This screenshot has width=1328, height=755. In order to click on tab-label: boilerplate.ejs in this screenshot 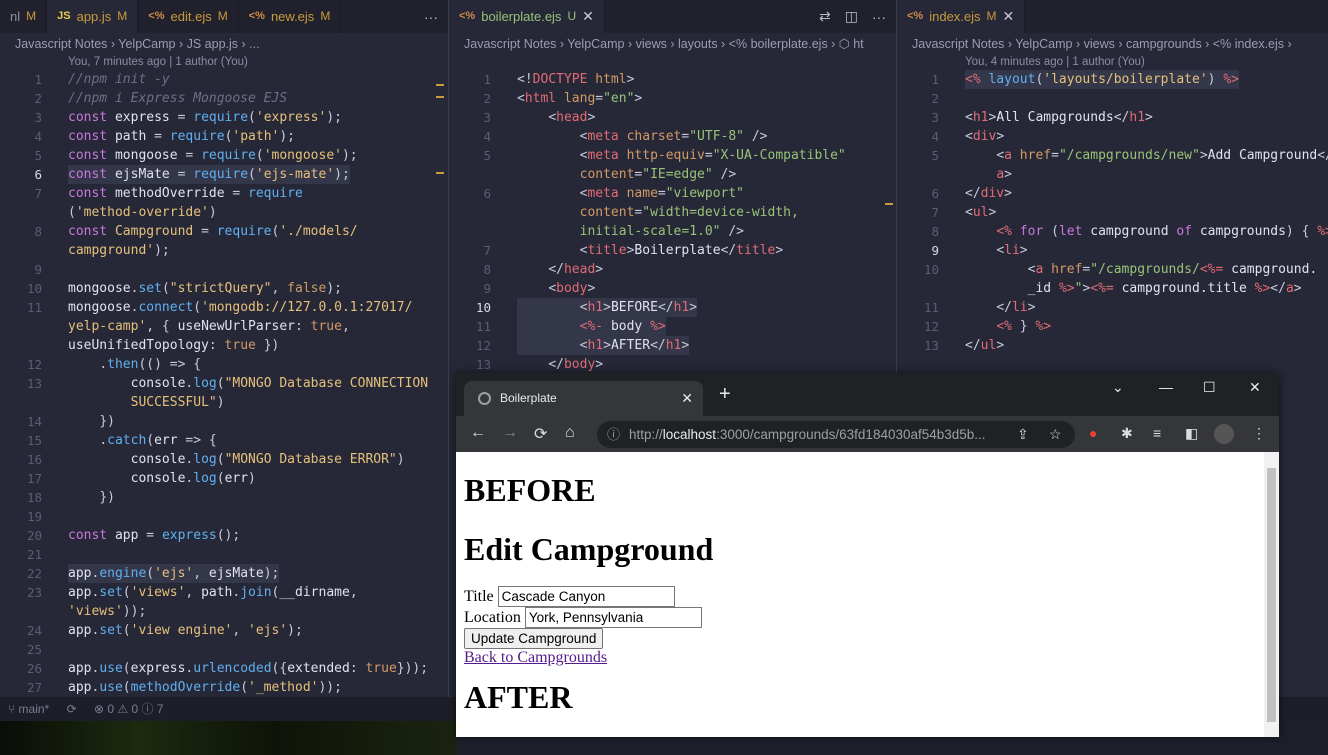, I will do `click(521, 16)`.